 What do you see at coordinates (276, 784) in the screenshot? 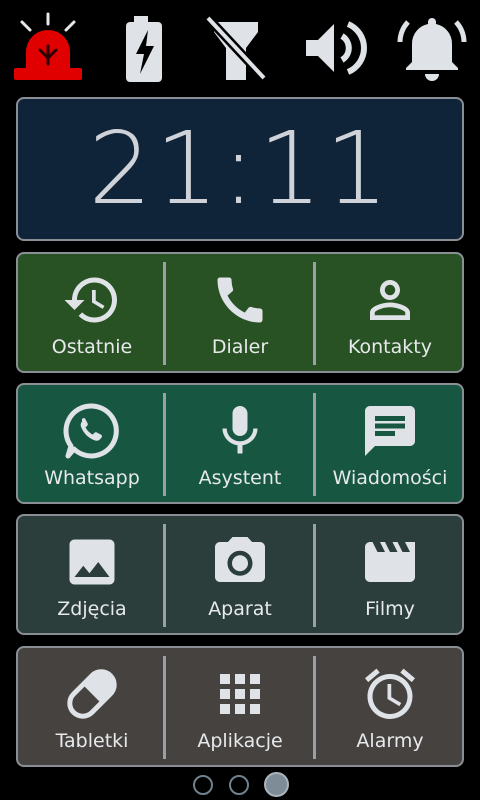
I see `page-dot-3-active` at bounding box center [276, 784].